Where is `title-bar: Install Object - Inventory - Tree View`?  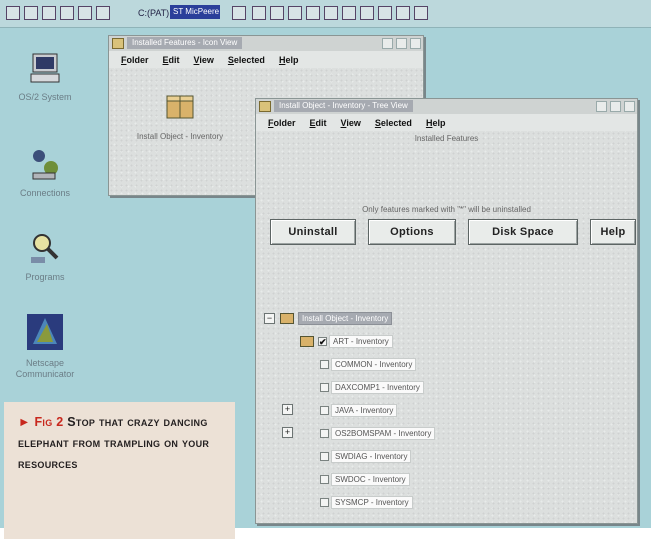
title-bar: Install Object - Inventory - Tree View is located at coordinates (446, 106).